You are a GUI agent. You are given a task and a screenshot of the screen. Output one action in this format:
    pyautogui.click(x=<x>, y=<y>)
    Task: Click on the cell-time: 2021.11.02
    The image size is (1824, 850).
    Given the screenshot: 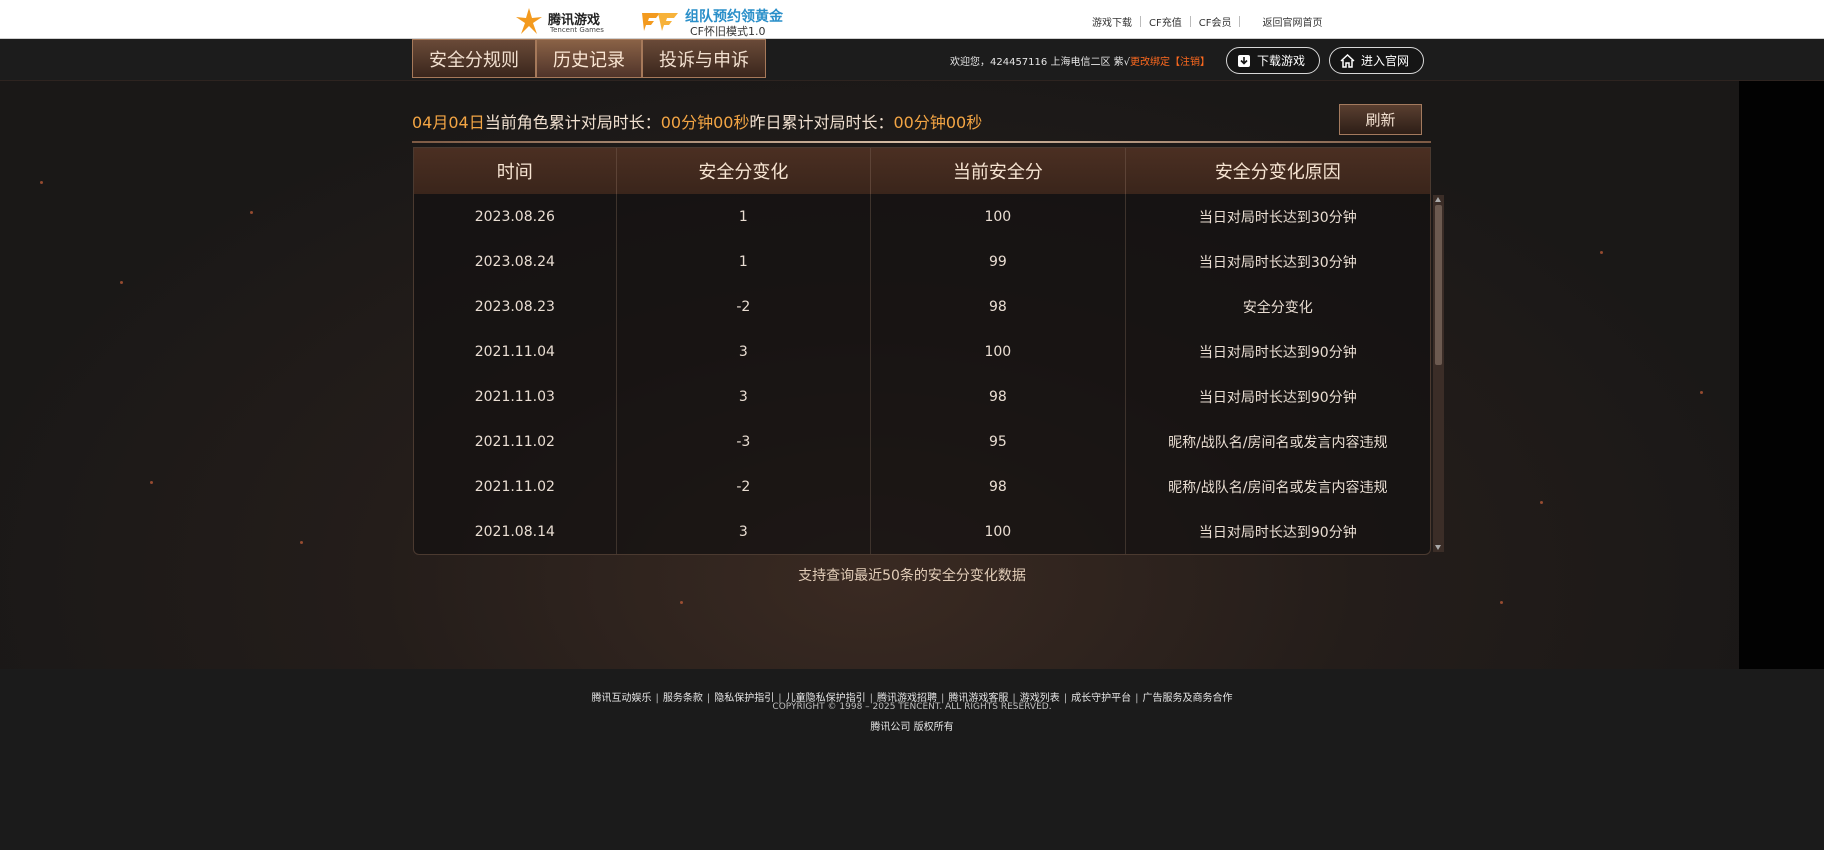 What is the action you would take?
    pyautogui.click(x=515, y=486)
    